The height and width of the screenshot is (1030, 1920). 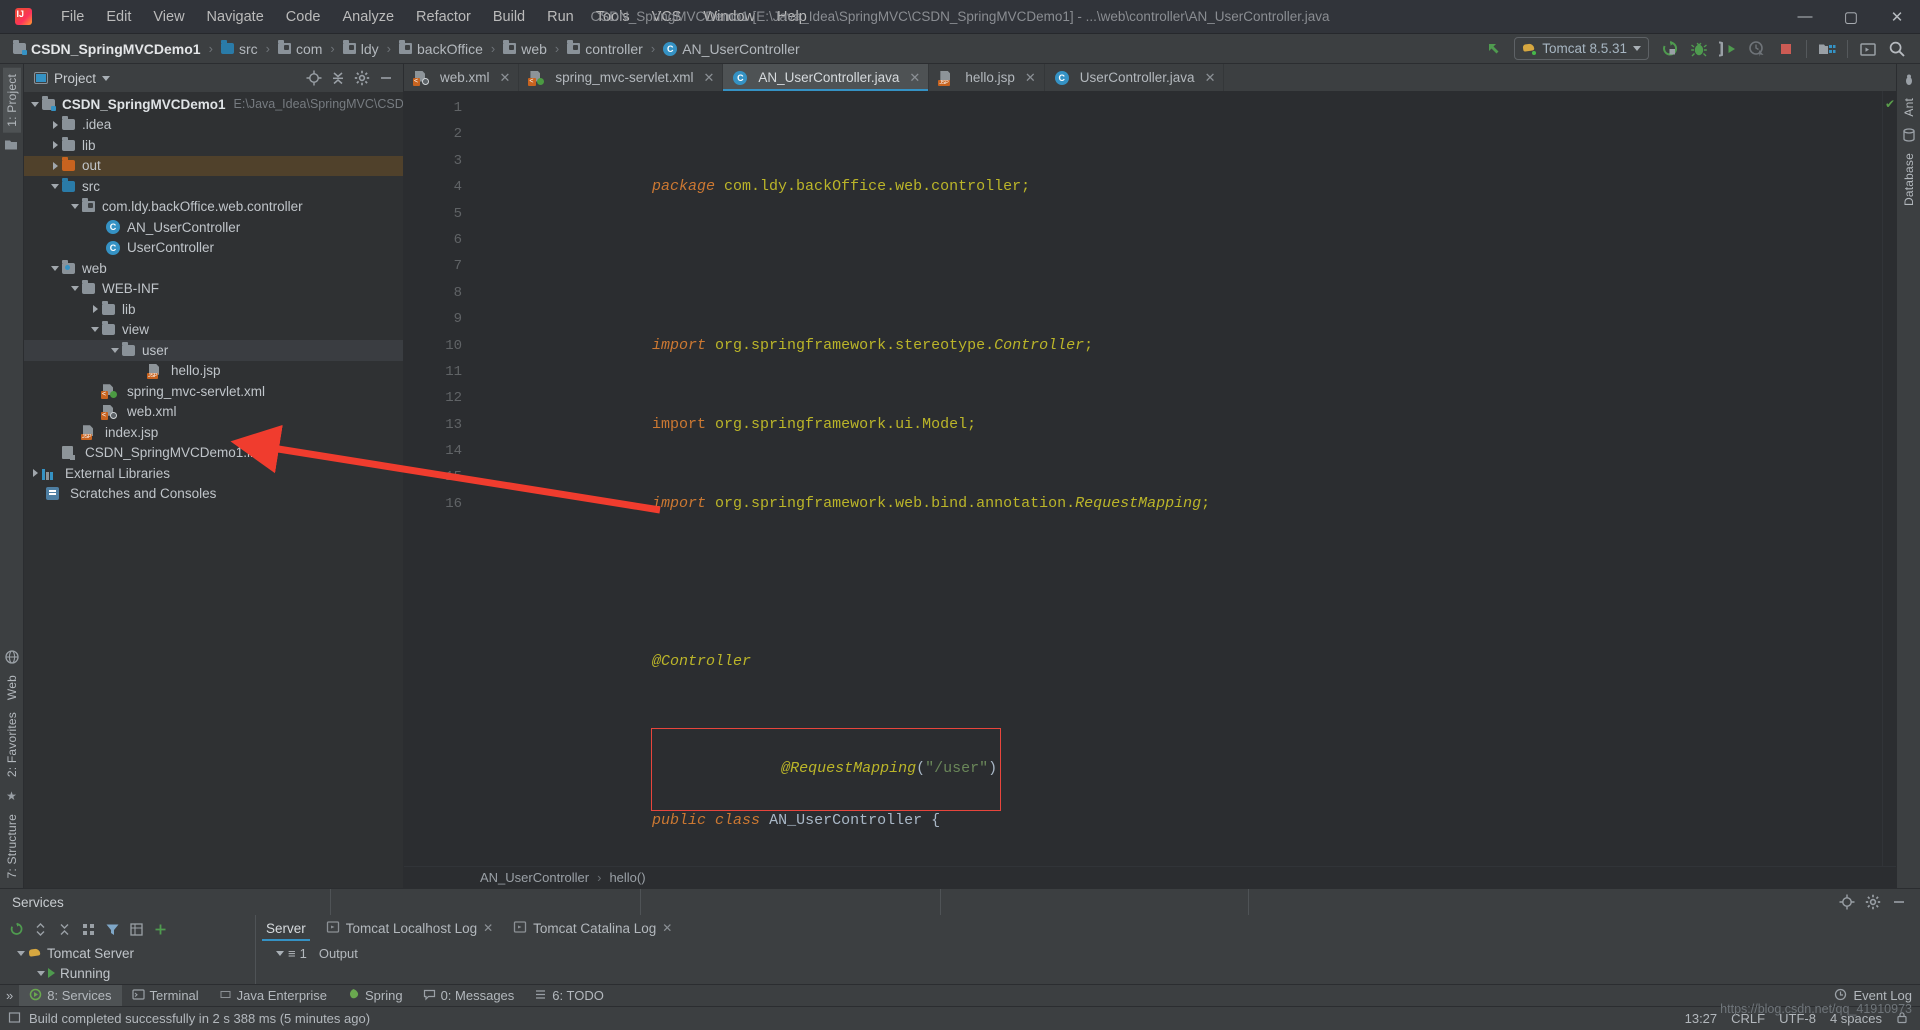 What do you see at coordinates (1493, 49) in the screenshot?
I see `back-arrow-icon` at bounding box center [1493, 49].